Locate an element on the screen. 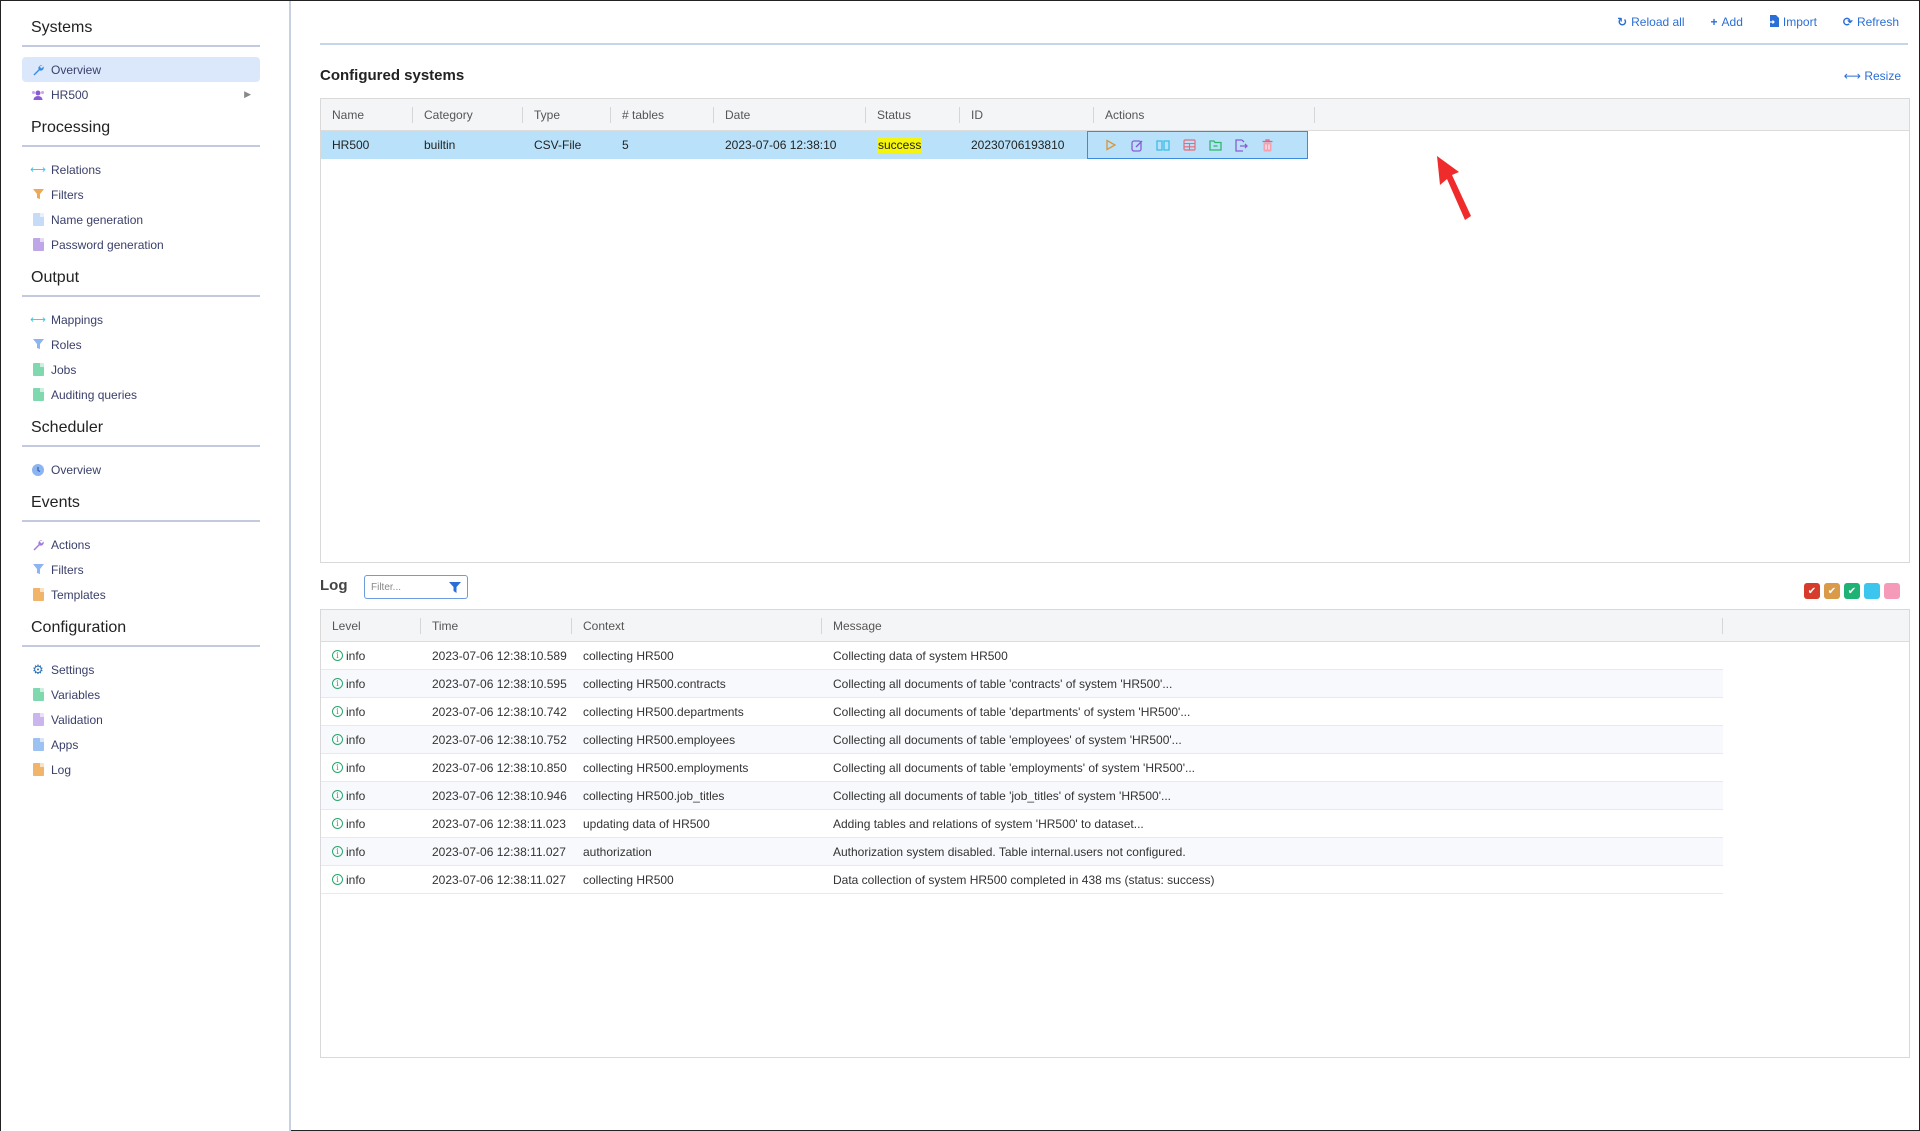 The image size is (1920, 1131). reload-all-label: Reload all is located at coordinates (1658, 22).